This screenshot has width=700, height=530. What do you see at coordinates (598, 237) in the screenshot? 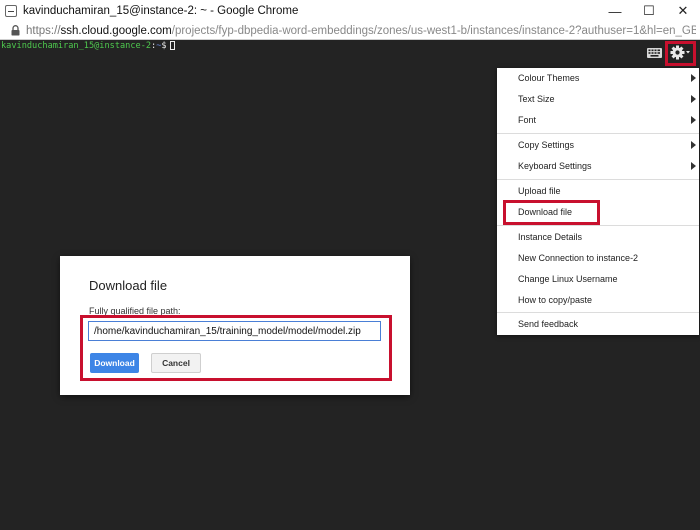
I see `menu-item-instance-details: Instance Details` at bounding box center [598, 237].